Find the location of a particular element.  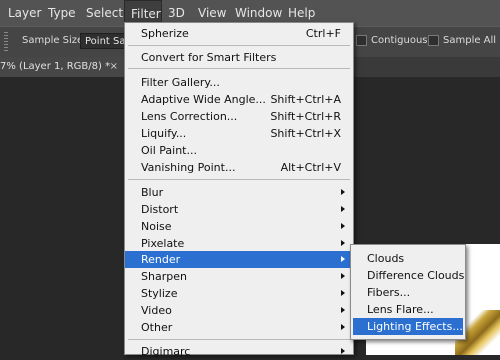

menu-item-convert-smart-filters: Convert for Smart Filters is located at coordinates (239, 57).